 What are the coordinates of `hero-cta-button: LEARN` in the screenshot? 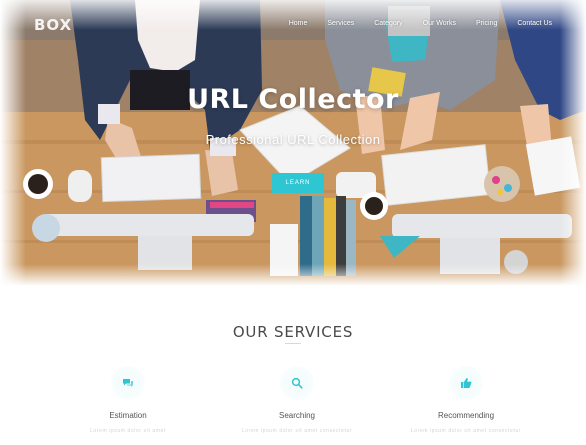 It's located at (298, 183).